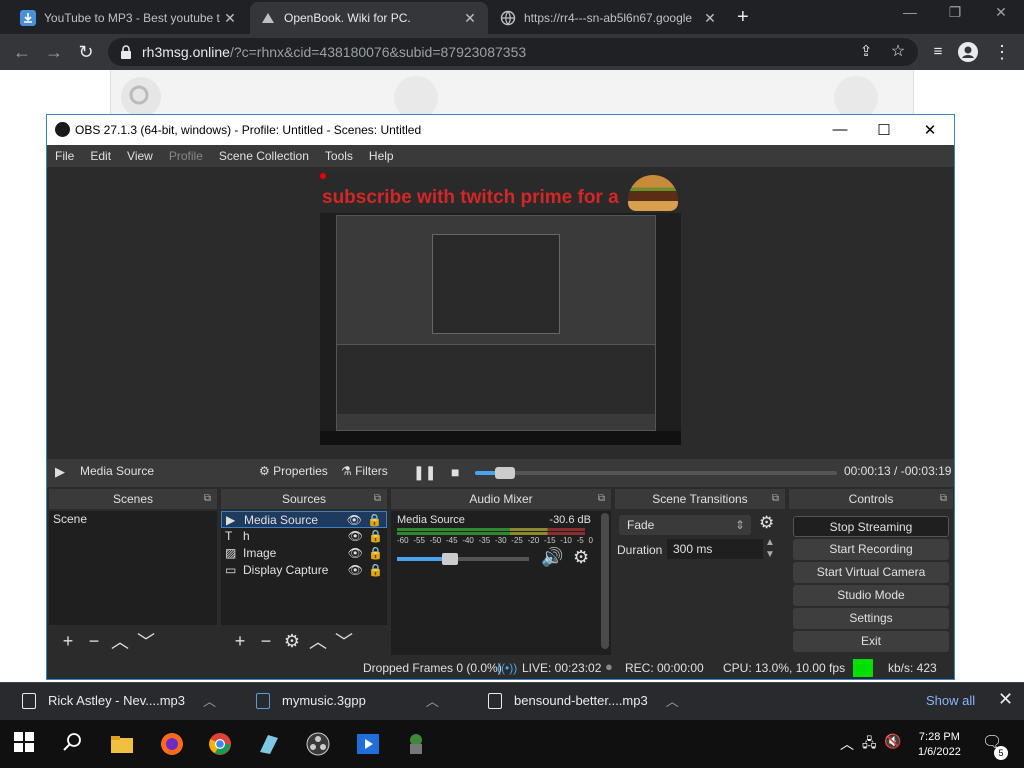  I want to click on forward-icon: →, so click(54, 52).